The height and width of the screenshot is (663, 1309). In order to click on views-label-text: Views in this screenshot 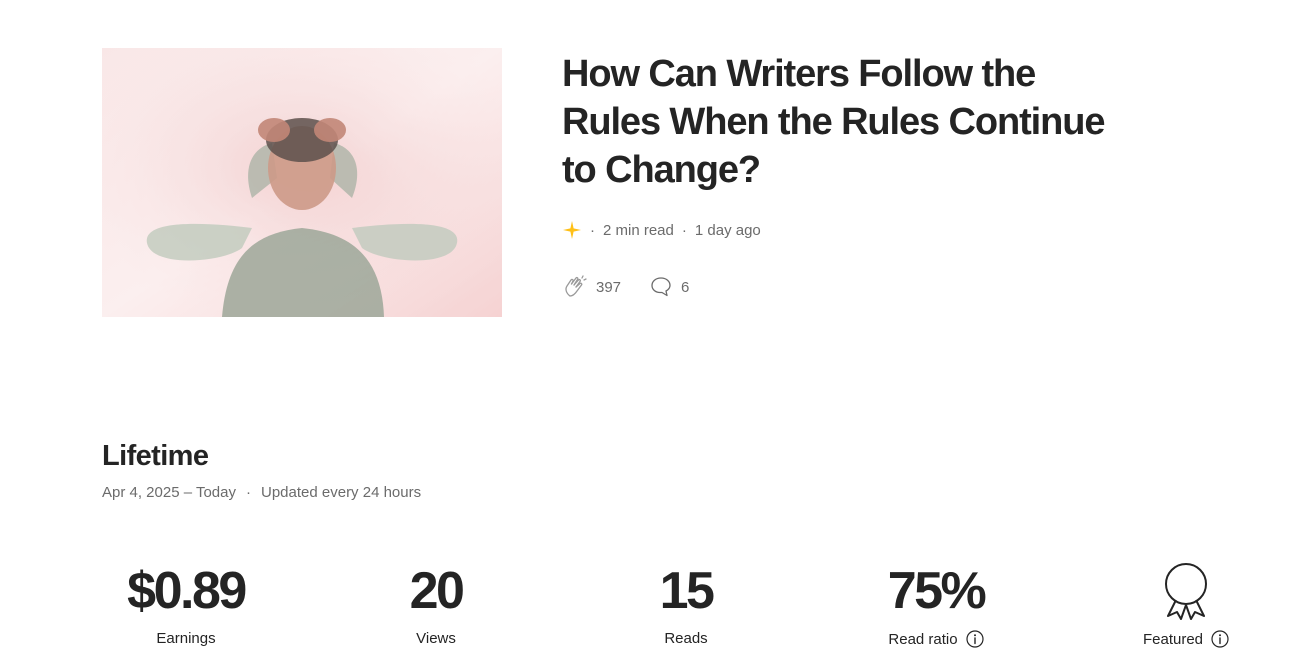, I will do `click(436, 638)`.